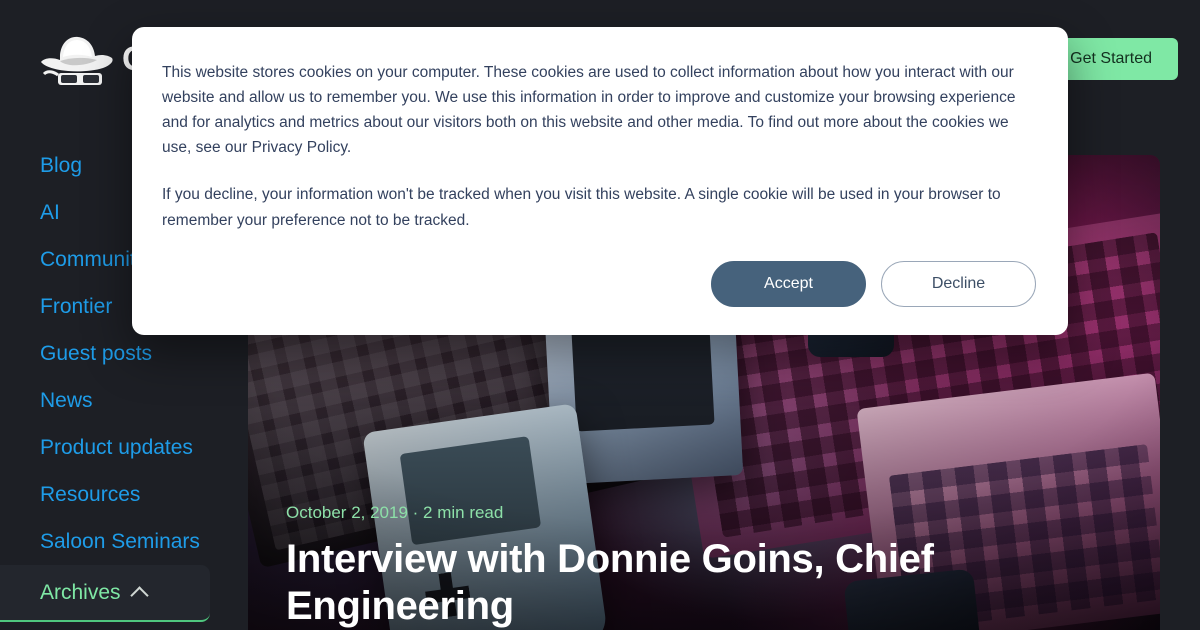  I want to click on sidebar-item-news: News, so click(125, 400).